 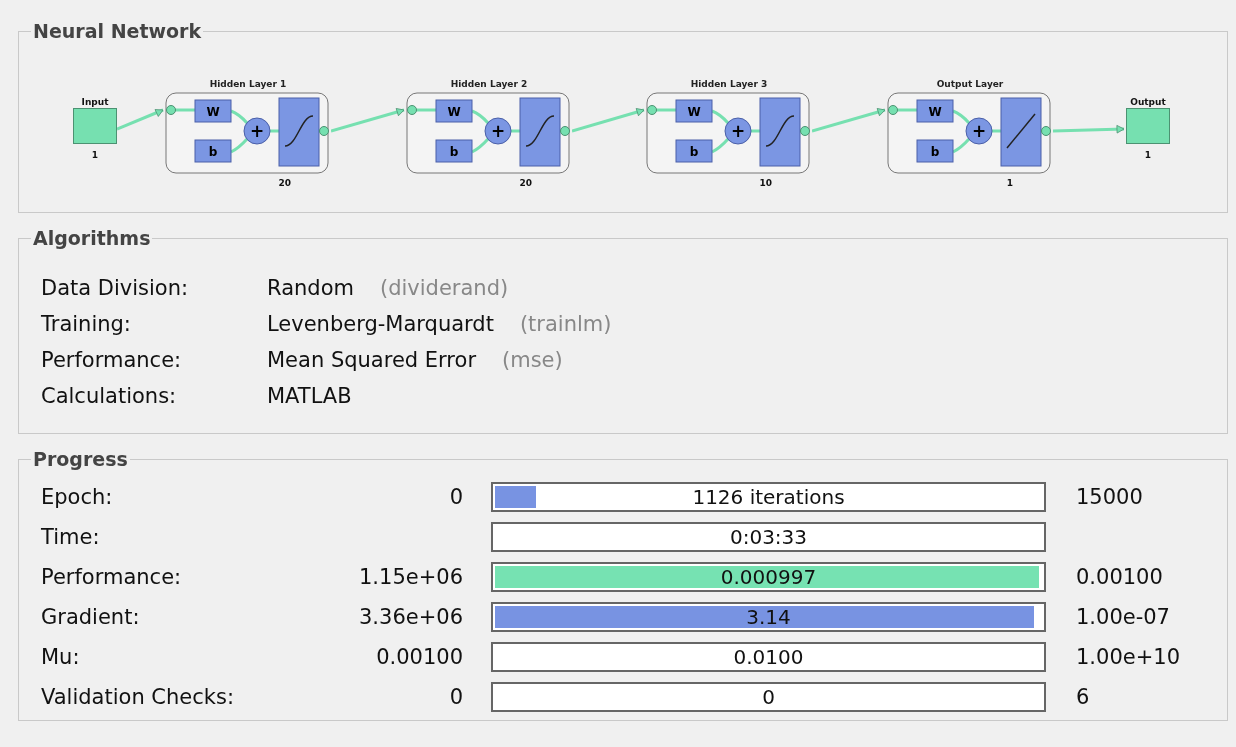 I want to click on field-label: Data Division:, so click(x=115, y=288).